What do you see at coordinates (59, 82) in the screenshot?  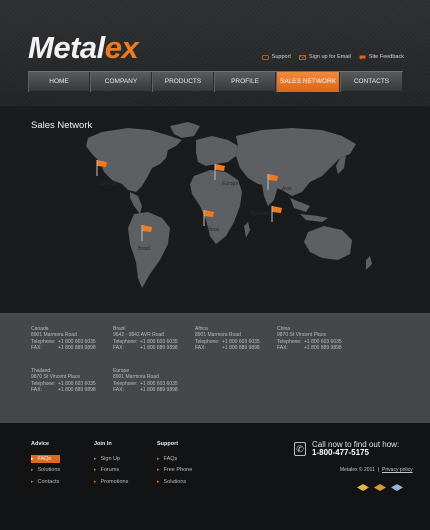 I see `nav-item-home: Home` at bounding box center [59, 82].